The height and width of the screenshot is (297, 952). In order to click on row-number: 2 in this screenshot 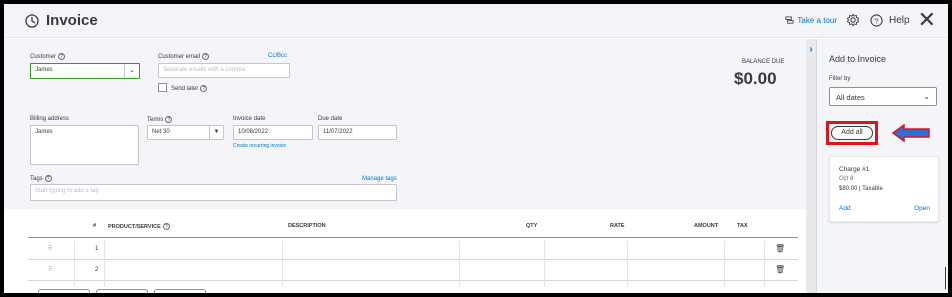, I will do `click(97, 270)`.